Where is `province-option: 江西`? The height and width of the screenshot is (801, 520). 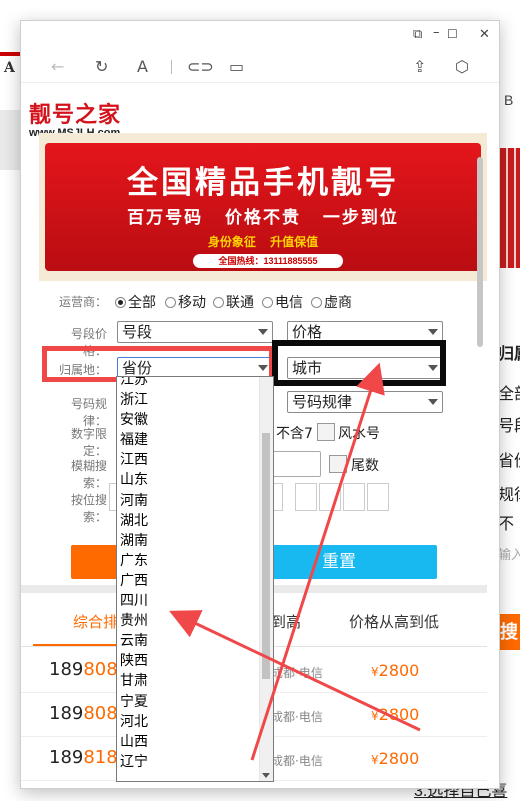 province-option: 江西 is located at coordinates (195, 459).